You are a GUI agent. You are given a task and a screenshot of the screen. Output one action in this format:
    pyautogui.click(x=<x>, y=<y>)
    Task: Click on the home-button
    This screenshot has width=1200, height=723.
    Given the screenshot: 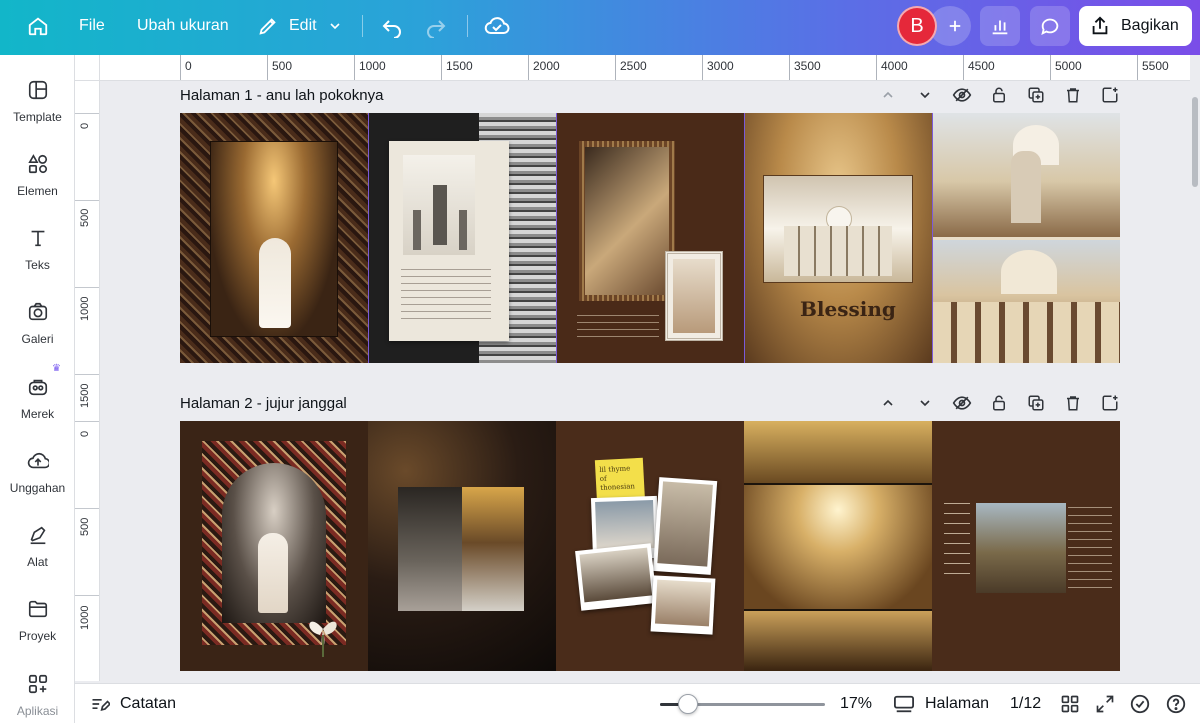 What is the action you would take?
    pyautogui.click(x=38, y=26)
    